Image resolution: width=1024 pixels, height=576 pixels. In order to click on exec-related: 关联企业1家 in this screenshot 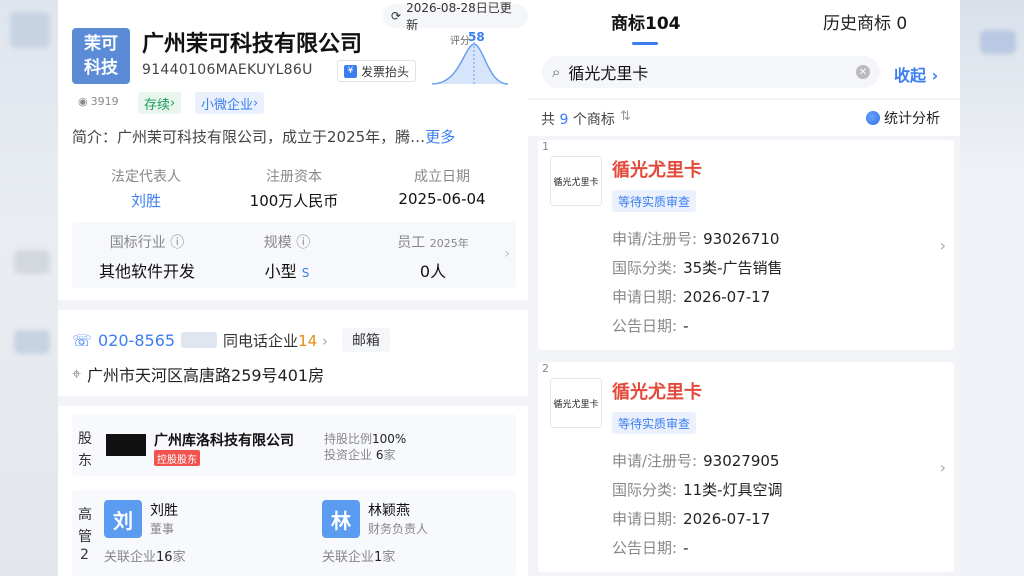, I will do `click(358, 555)`.